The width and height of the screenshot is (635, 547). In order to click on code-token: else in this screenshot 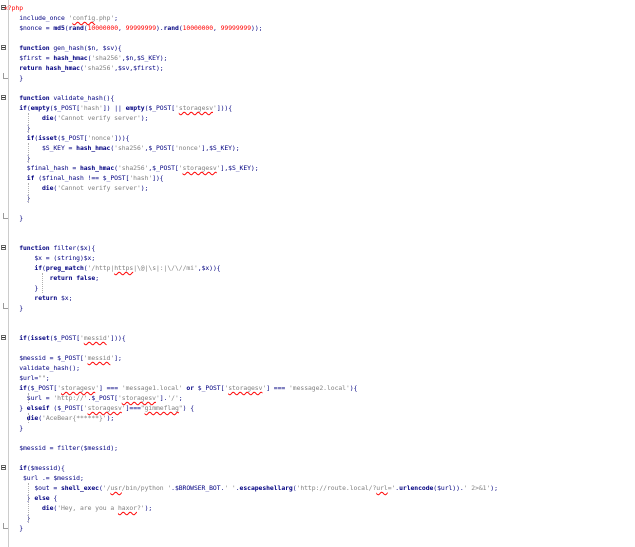, I will do `click(42, 498)`.